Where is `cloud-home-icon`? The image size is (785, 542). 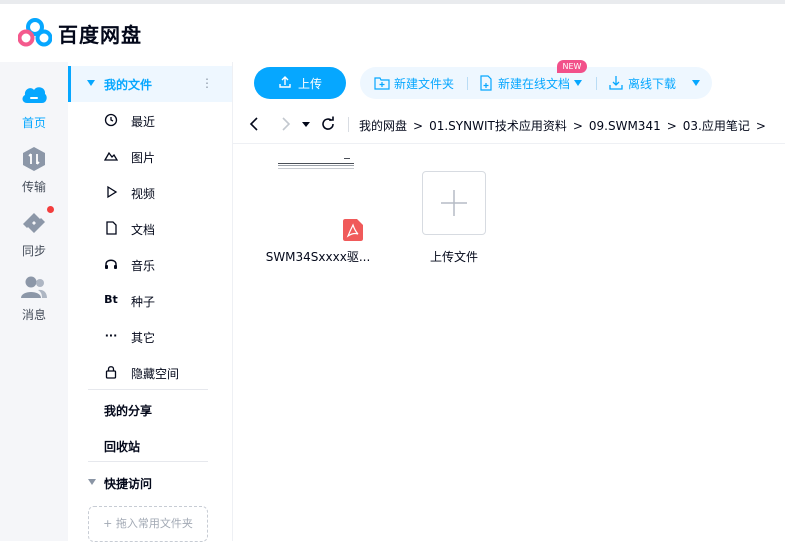 cloud-home-icon is located at coordinates (34, 95).